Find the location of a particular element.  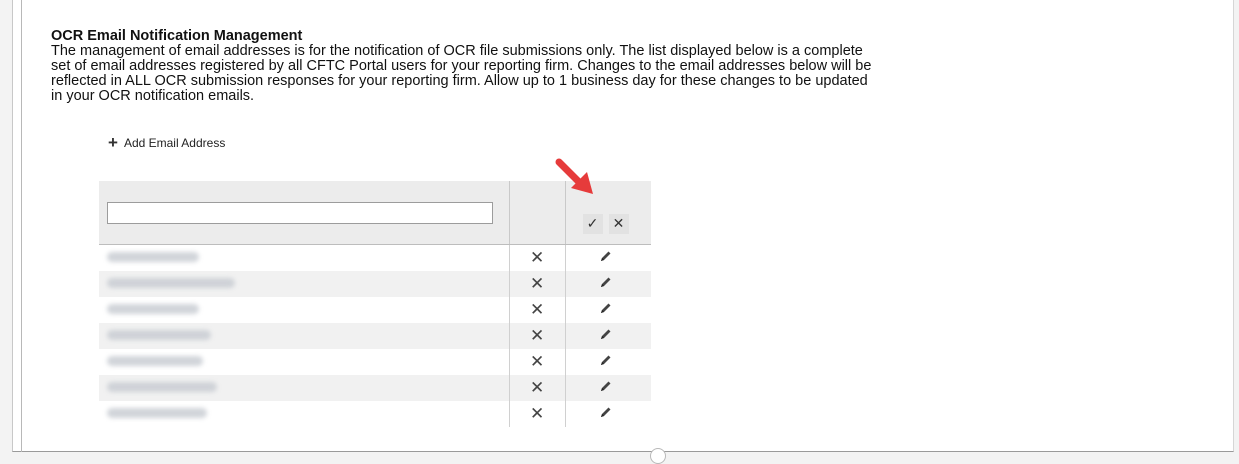

panel-divider is located at coordinates (21, 226).